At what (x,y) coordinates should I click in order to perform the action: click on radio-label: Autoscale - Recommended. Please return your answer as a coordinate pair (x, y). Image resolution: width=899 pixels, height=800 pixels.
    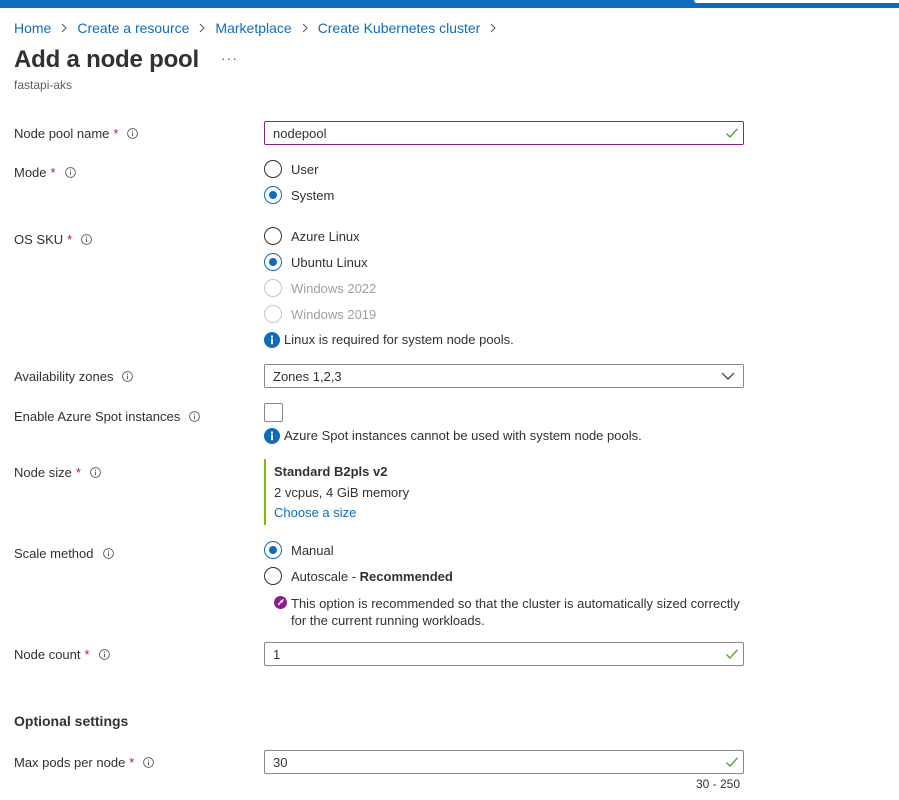
    Looking at the image, I should click on (372, 576).